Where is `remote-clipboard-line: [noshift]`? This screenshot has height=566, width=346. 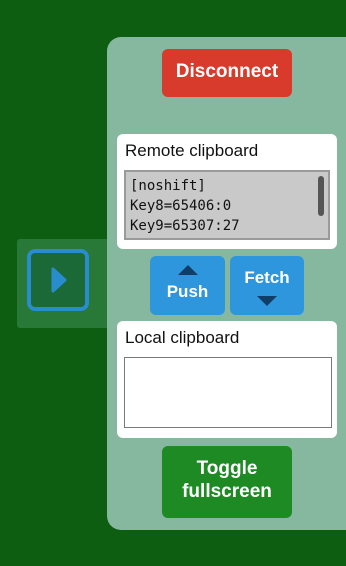 remote-clipboard-line: [noshift] is located at coordinates (168, 186).